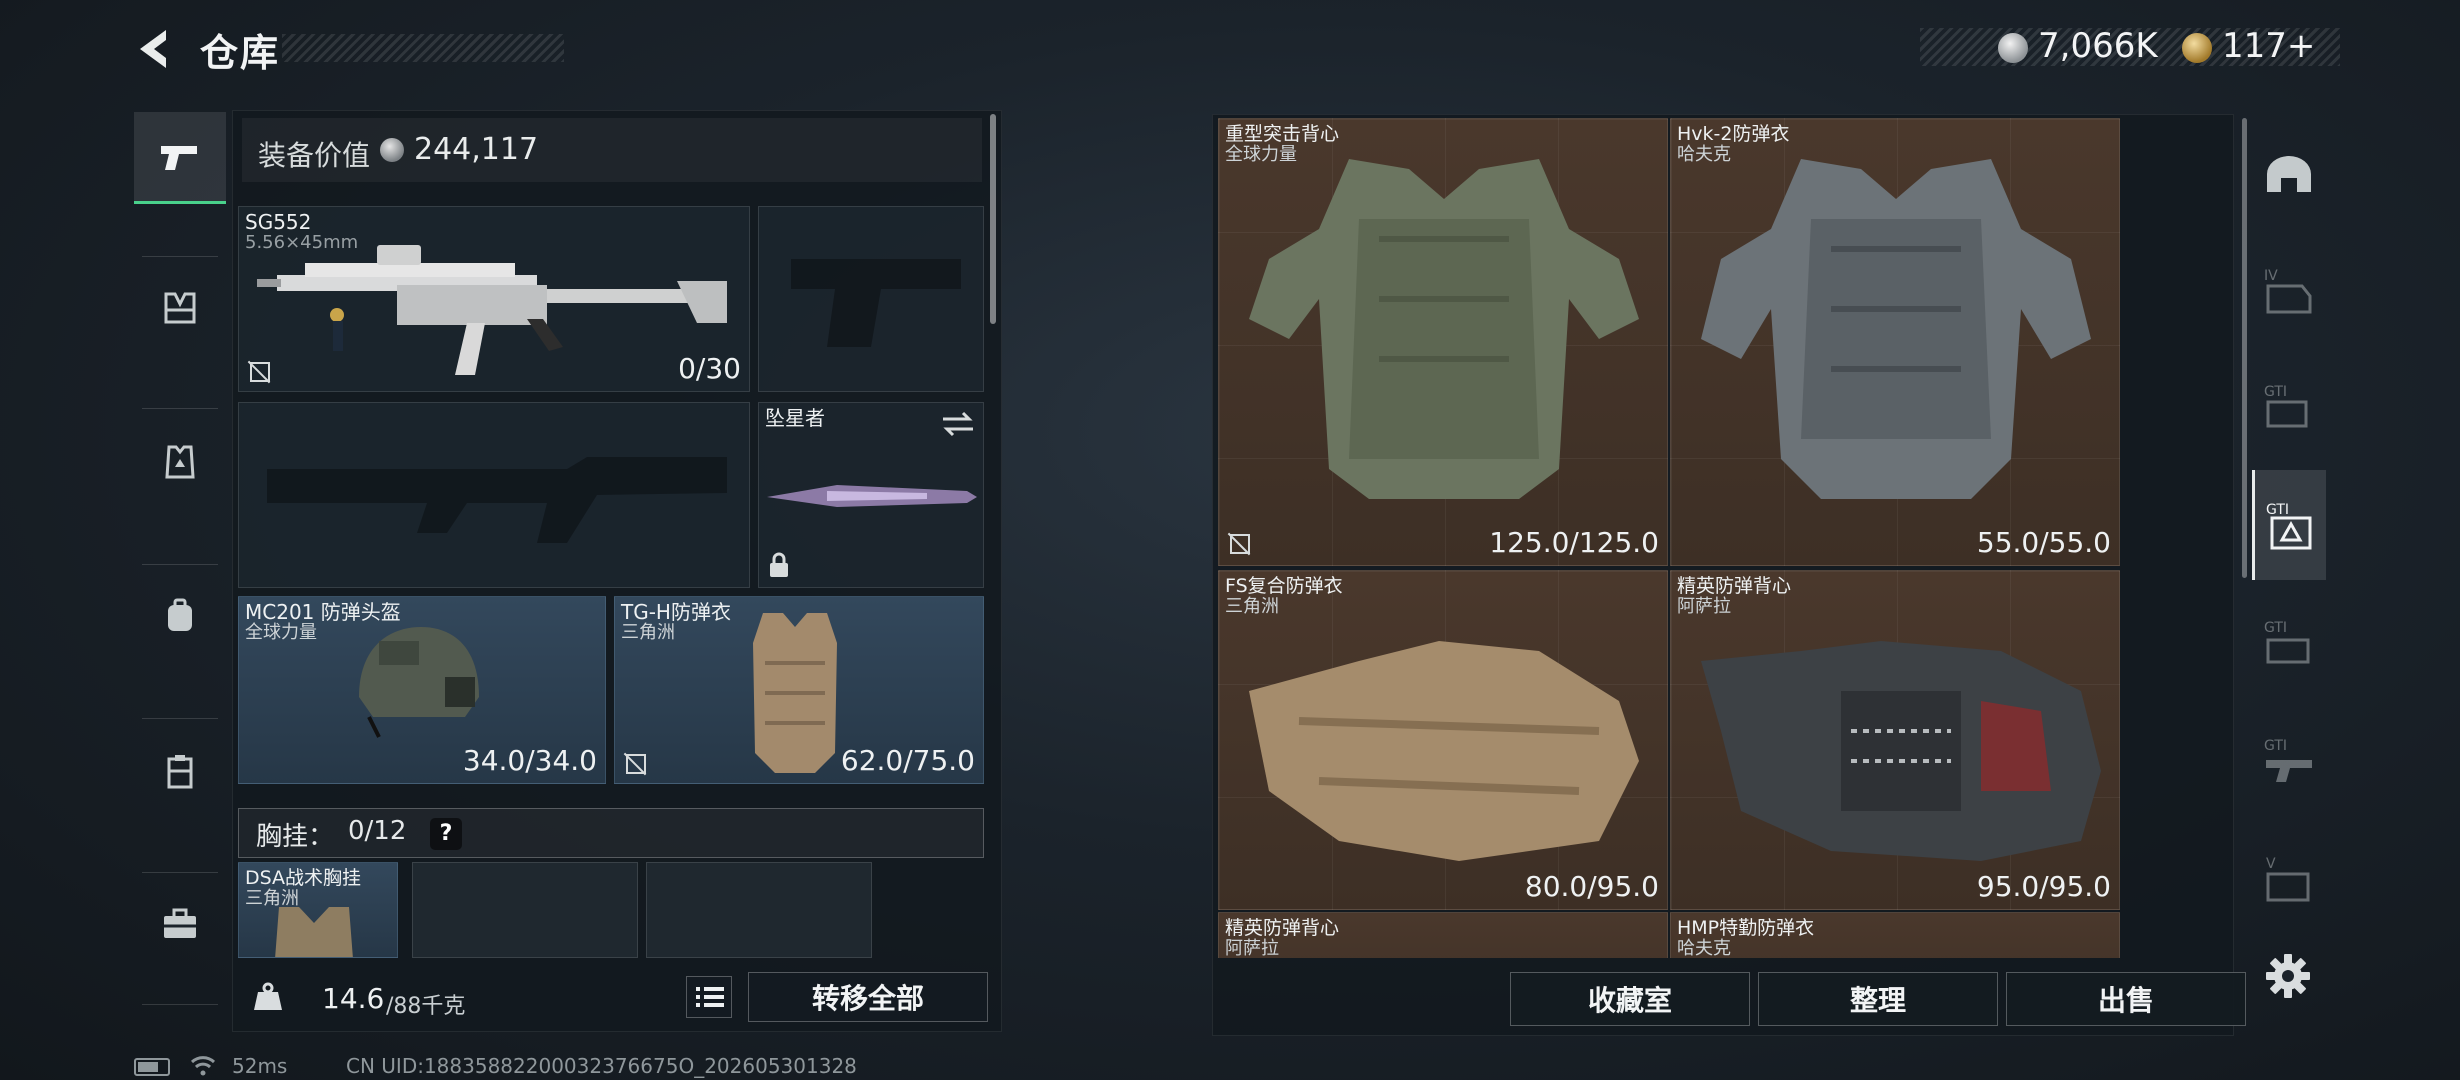 This screenshot has width=2460, height=1080. I want to click on nav-container, so click(180, 772).